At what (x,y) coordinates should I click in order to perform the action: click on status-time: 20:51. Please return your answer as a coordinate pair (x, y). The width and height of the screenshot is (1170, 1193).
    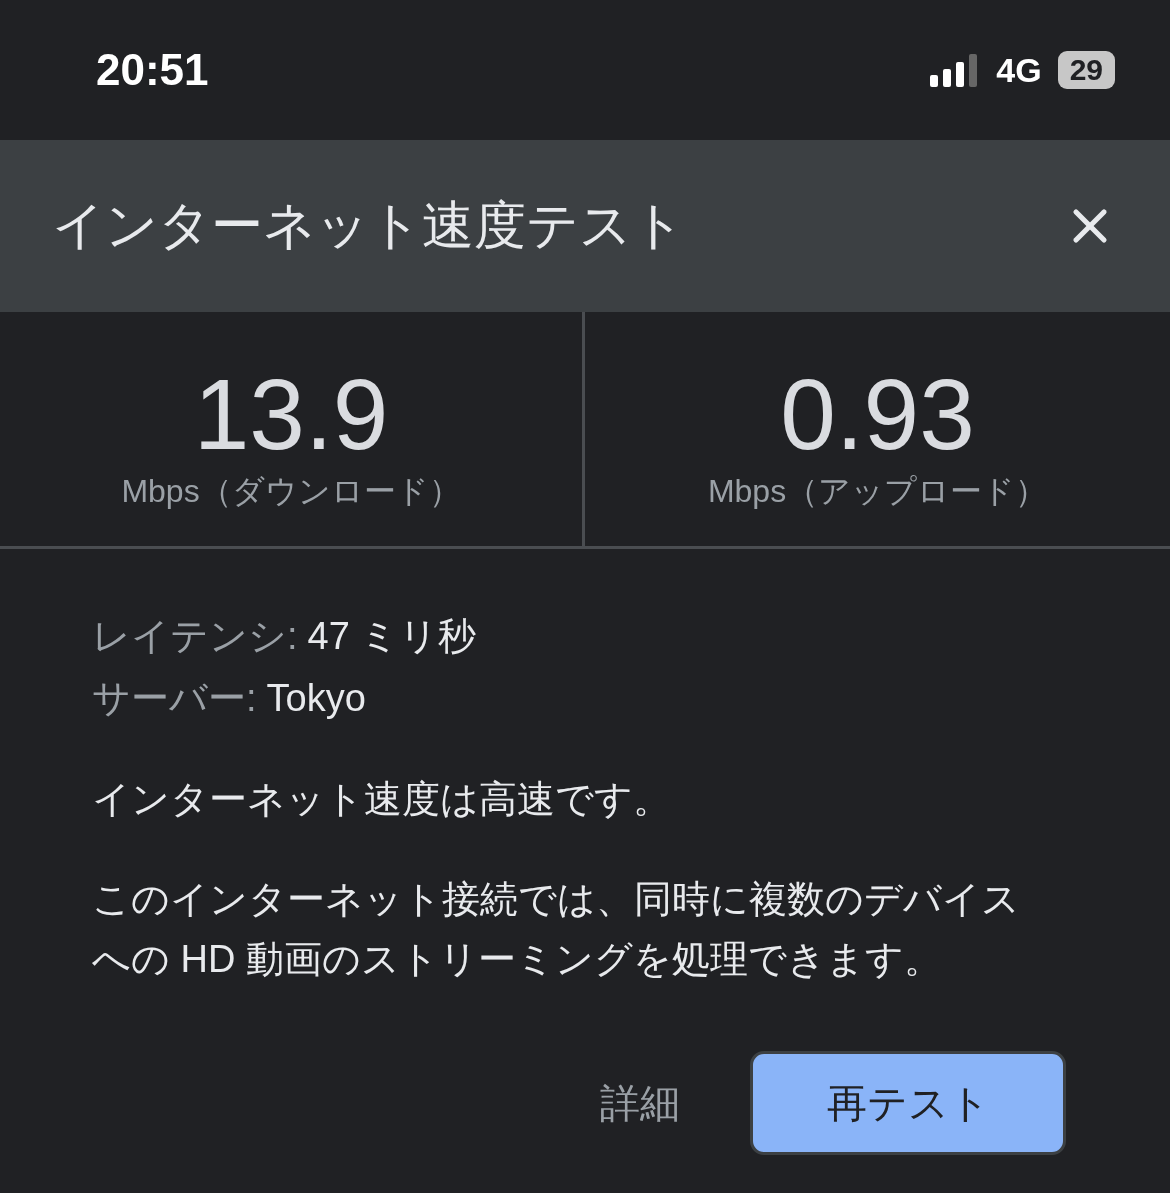
    Looking at the image, I should click on (152, 70).